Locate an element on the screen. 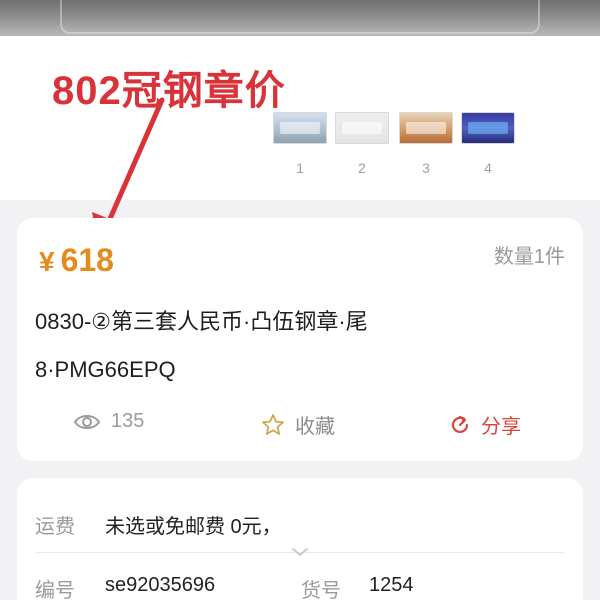 Image resolution: width=600 pixels, height=600 pixels. code-row: 编号 se92035696 is located at coordinates (125, 587).